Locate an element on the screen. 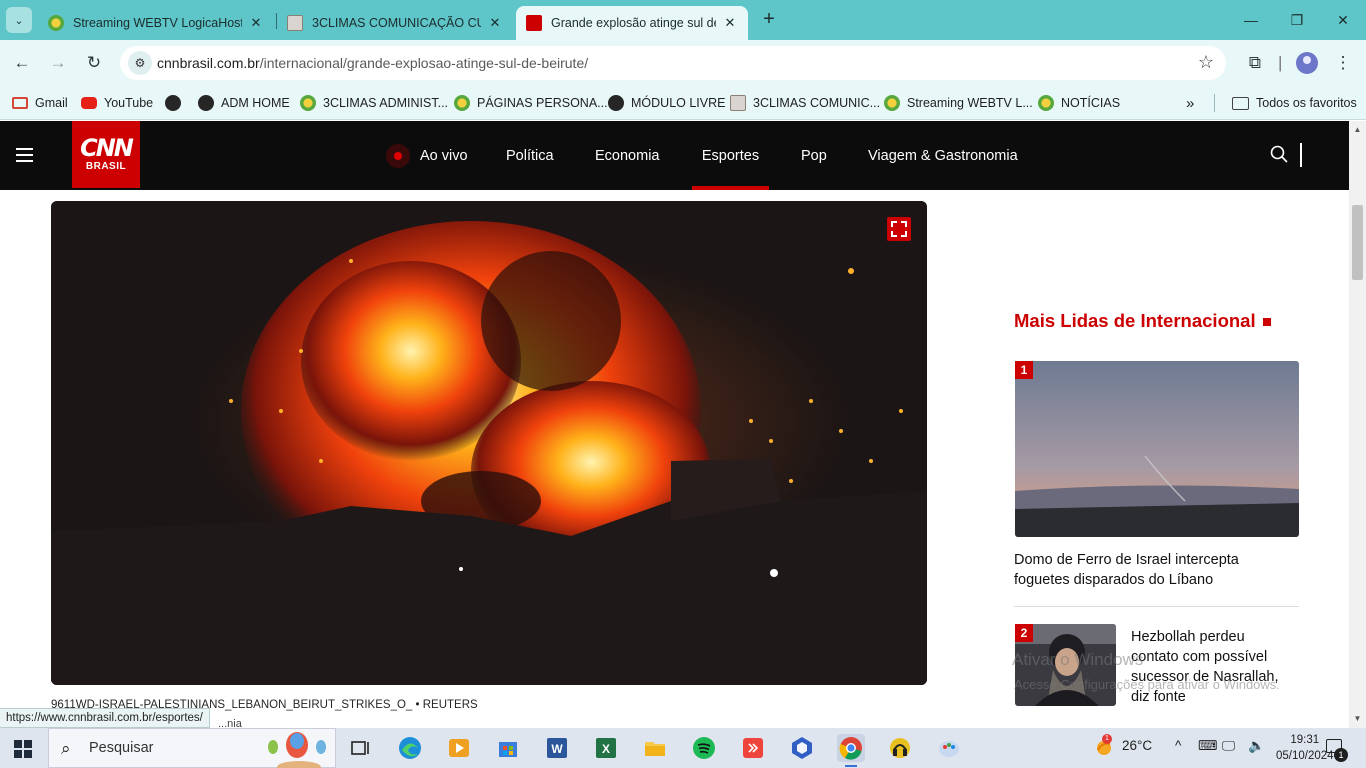  status-bar-url: https://www.cnnbrasil.com.br/esportes/ is located at coordinates (105, 718).